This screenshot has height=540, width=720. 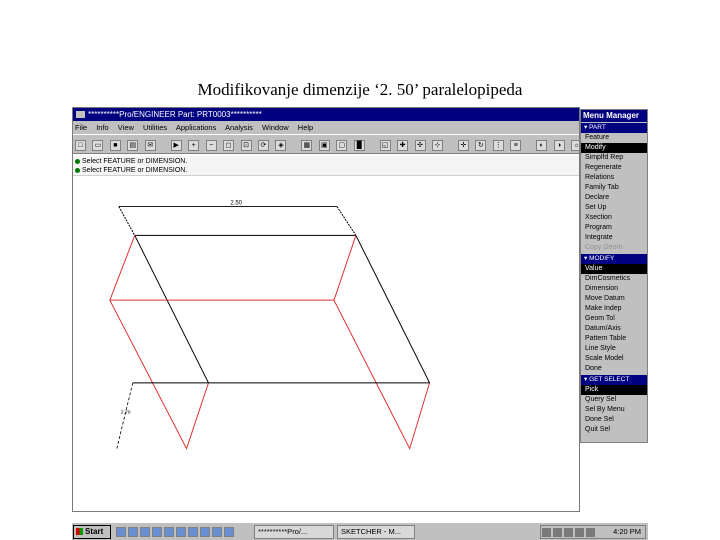 I want to click on shading-icon: █, so click(x=359, y=146).